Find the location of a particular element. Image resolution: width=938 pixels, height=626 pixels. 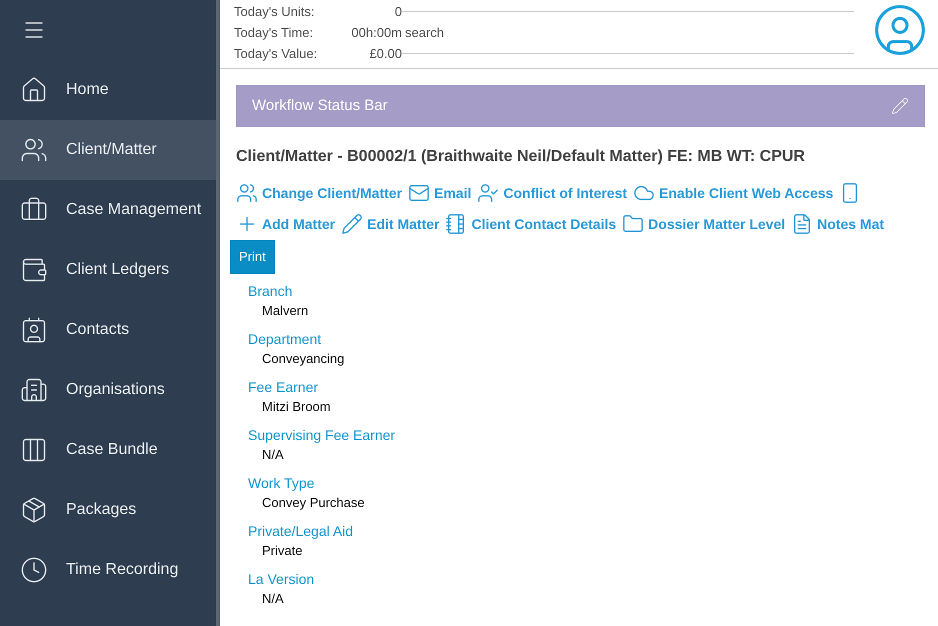

user-avatar-icon is located at coordinates (900, 30).